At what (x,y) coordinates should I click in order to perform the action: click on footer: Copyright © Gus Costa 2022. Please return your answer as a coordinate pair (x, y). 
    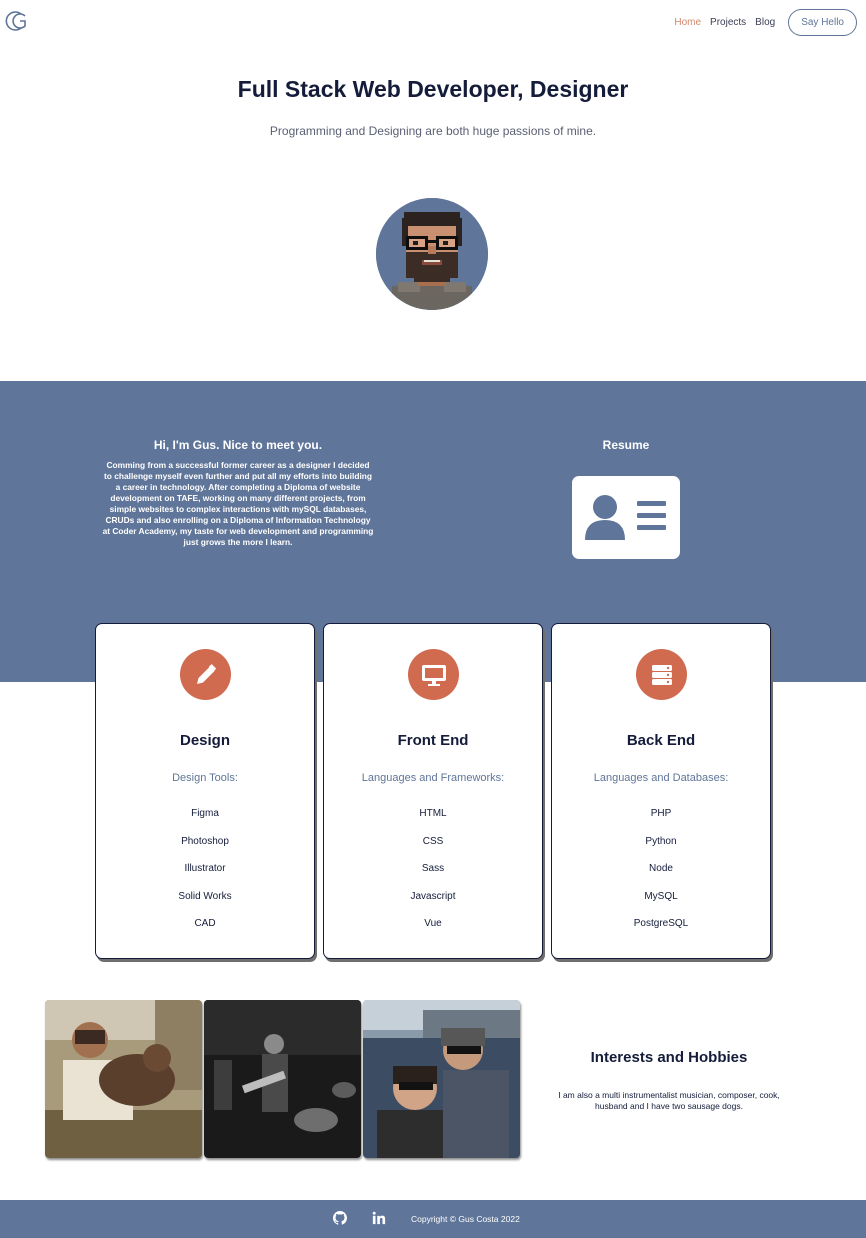
    Looking at the image, I should click on (433, 1219).